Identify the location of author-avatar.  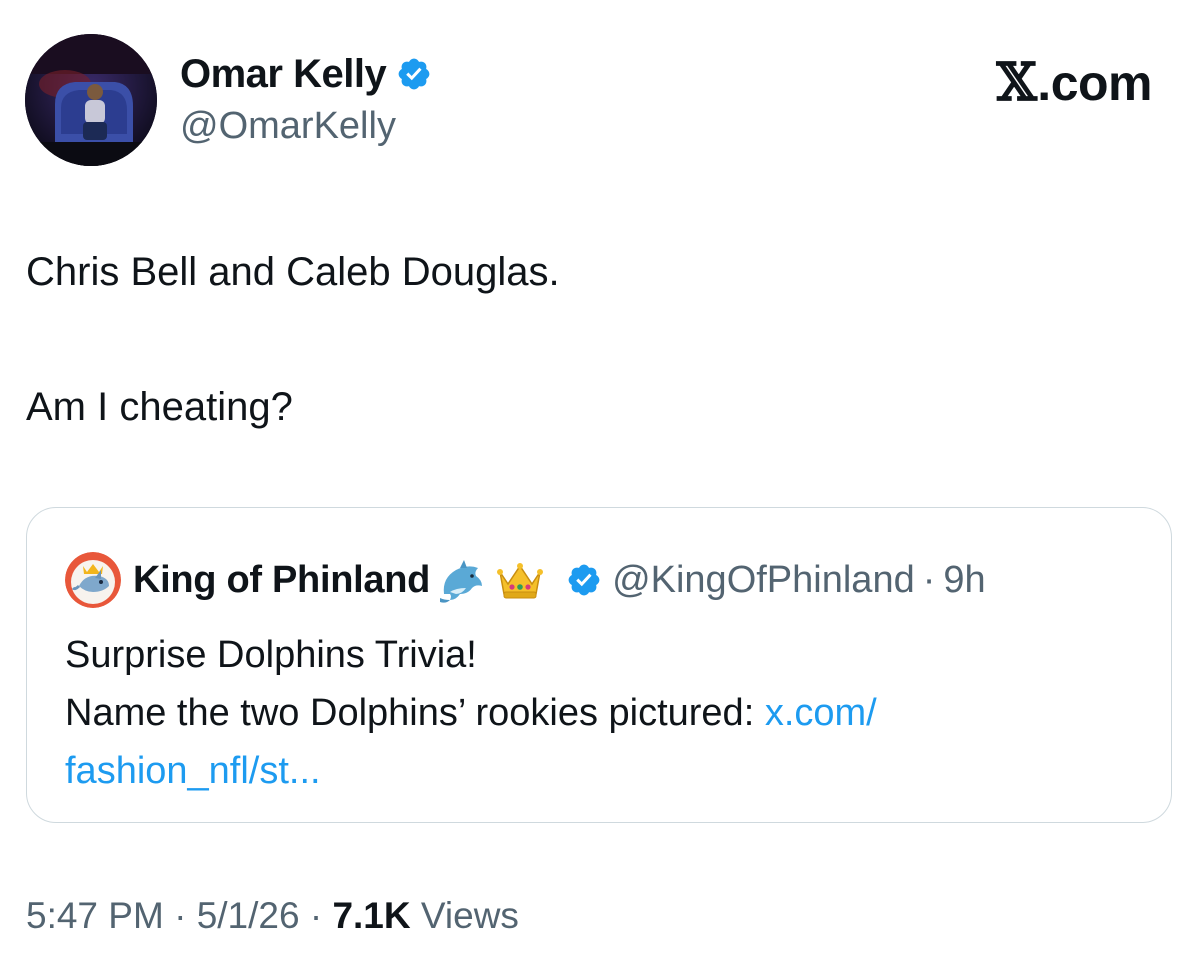
(91, 100).